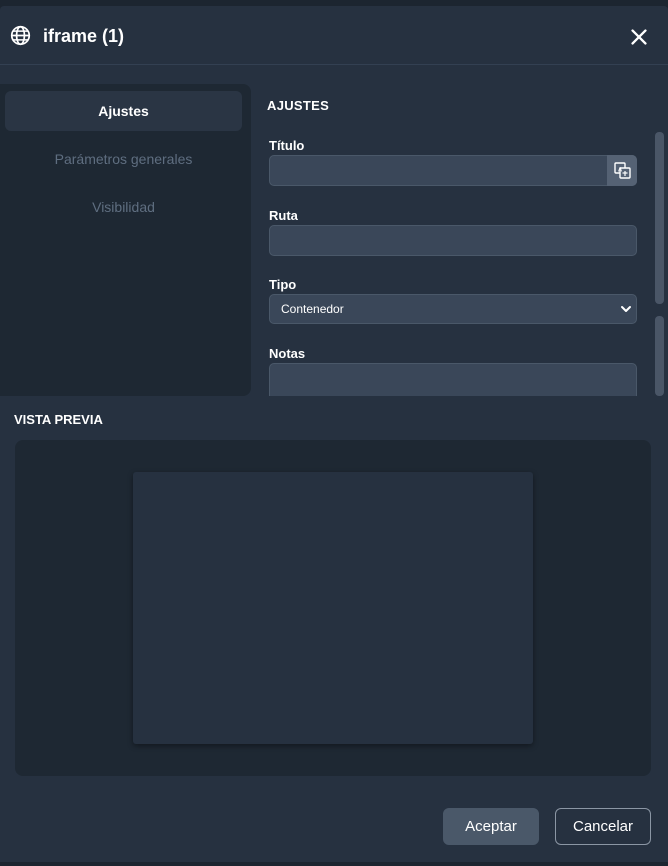 The image size is (668, 866). Describe the element at coordinates (123, 111) in the screenshot. I see `sidebar-item-ajustes: Ajustes` at that location.